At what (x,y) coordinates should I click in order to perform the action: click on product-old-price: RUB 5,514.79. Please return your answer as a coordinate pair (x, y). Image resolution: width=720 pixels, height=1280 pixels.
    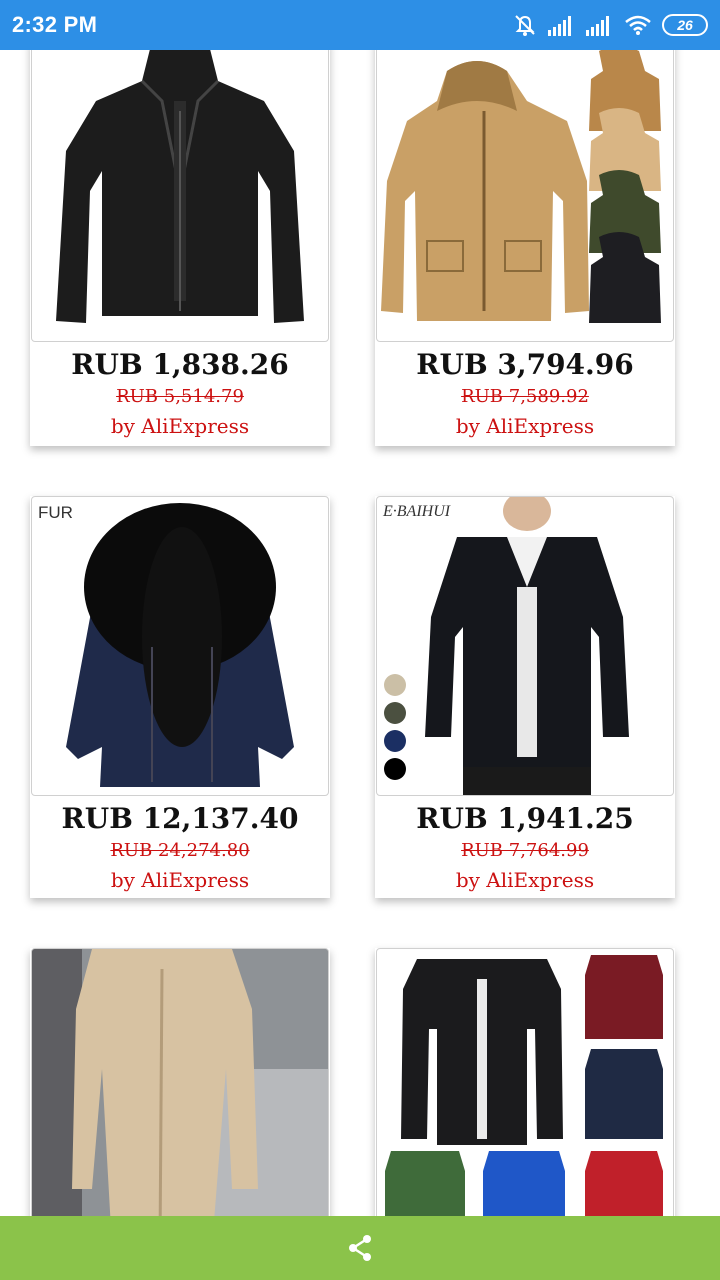
    Looking at the image, I should click on (180, 396).